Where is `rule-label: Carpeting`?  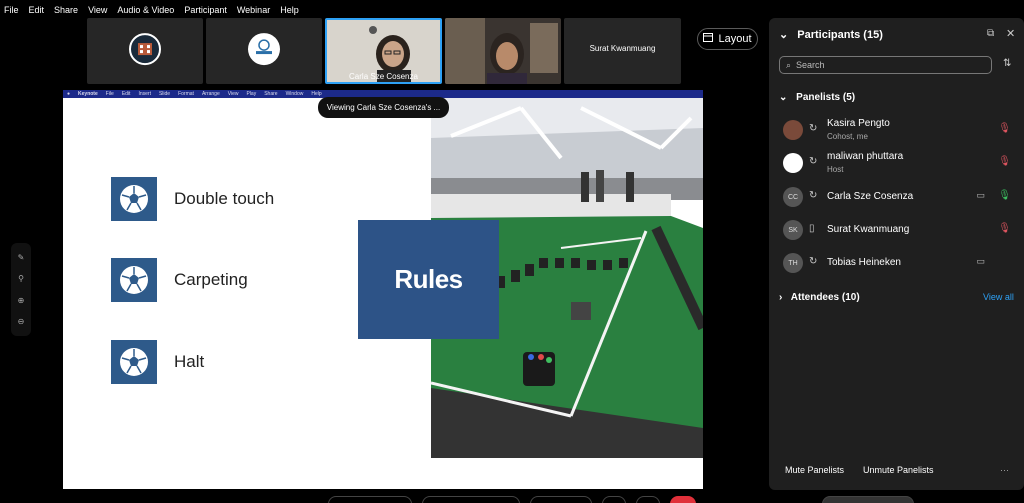 rule-label: Carpeting is located at coordinates (211, 279).